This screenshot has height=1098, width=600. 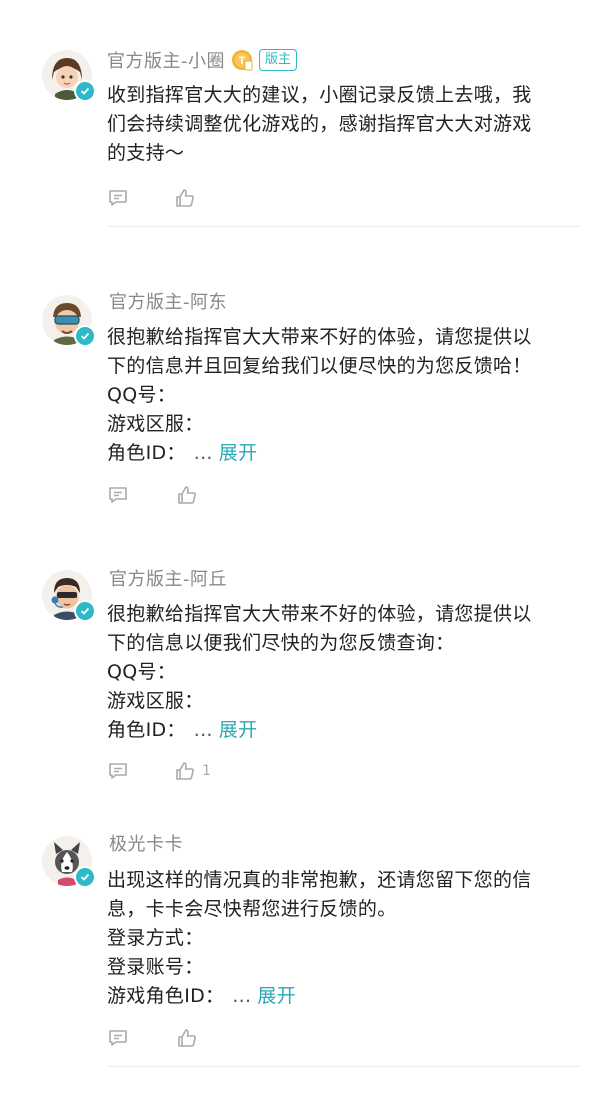 I want to click on text-line: 登录账号：, so click(x=155, y=967).